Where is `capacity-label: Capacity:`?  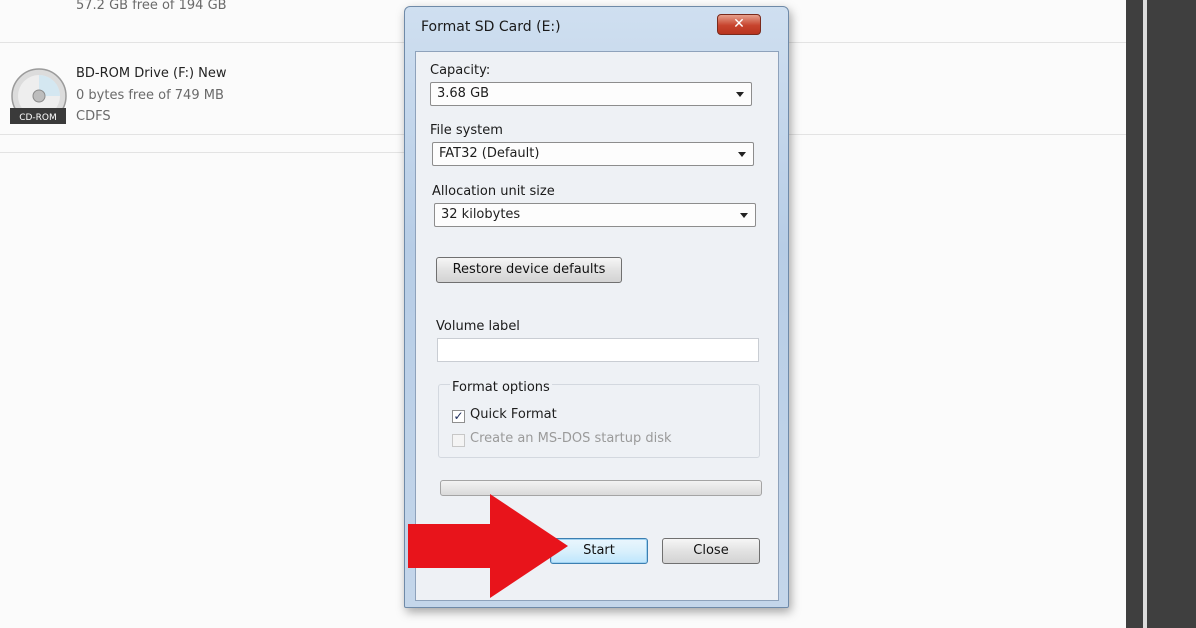
capacity-label: Capacity: is located at coordinates (460, 70).